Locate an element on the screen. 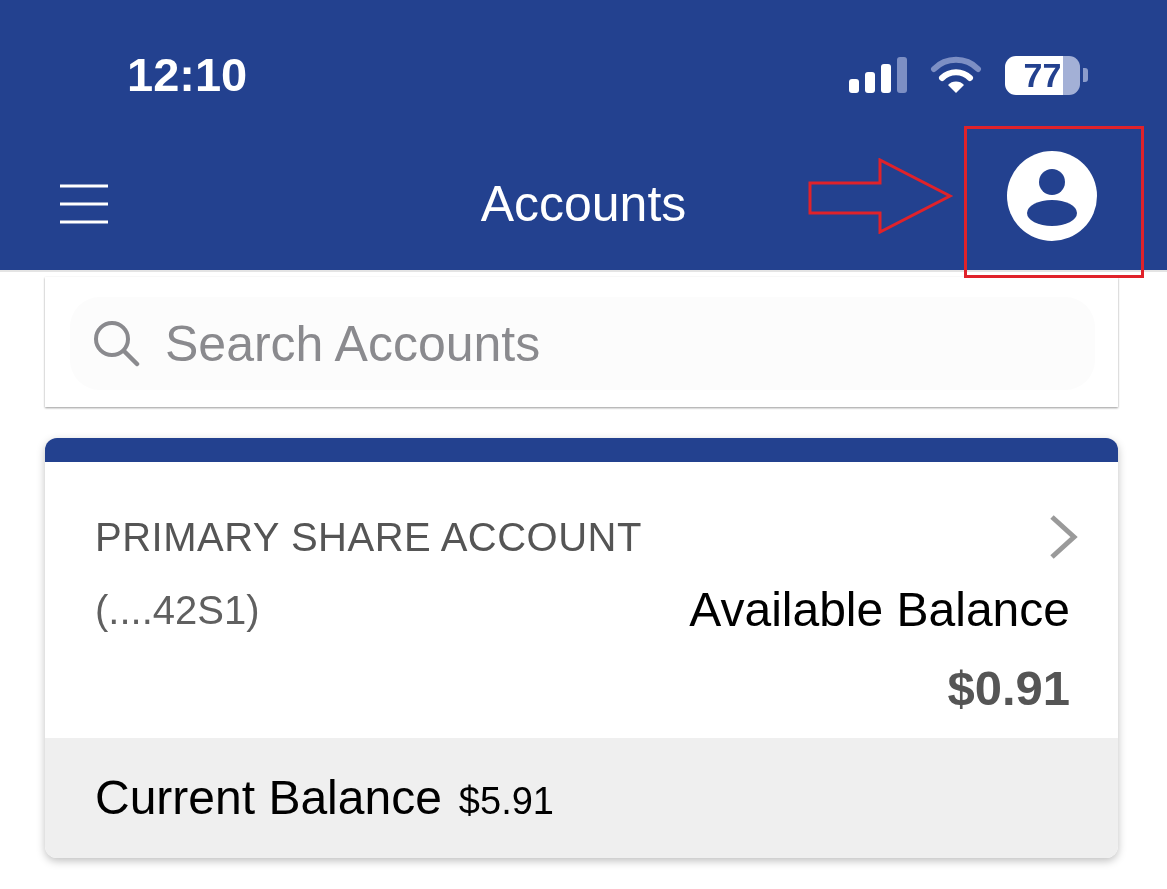 The width and height of the screenshot is (1167, 889). signal-icon is located at coordinates (878, 75).